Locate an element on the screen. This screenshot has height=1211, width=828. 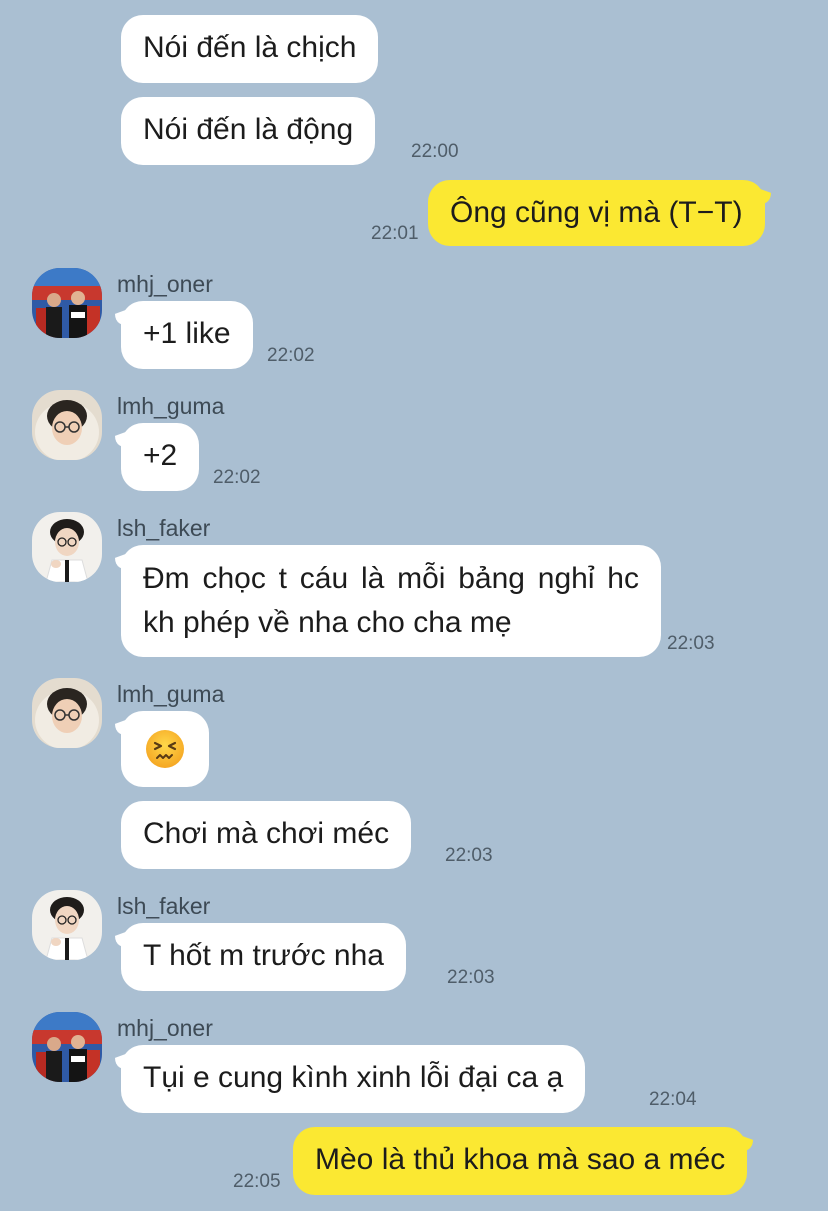
message-text: Tụi e cung kình xinh lỗi đại ca ạ is located at coordinates (353, 1077).